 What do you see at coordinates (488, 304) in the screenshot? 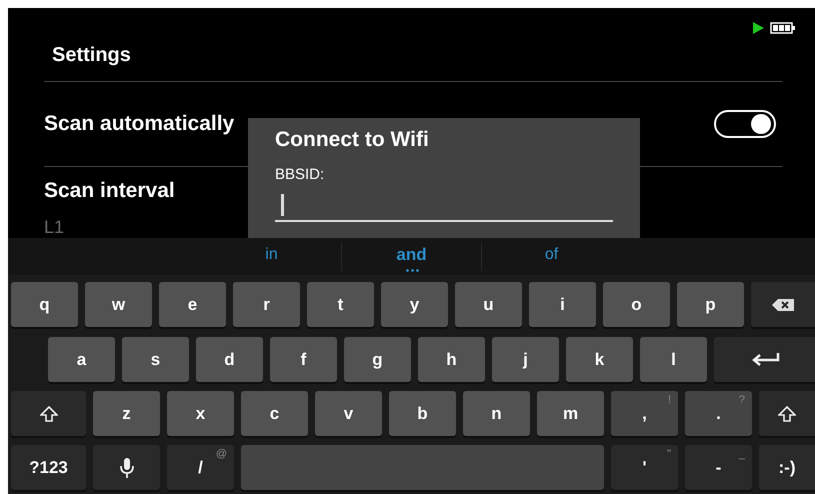
I see `letter-key: u` at bounding box center [488, 304].